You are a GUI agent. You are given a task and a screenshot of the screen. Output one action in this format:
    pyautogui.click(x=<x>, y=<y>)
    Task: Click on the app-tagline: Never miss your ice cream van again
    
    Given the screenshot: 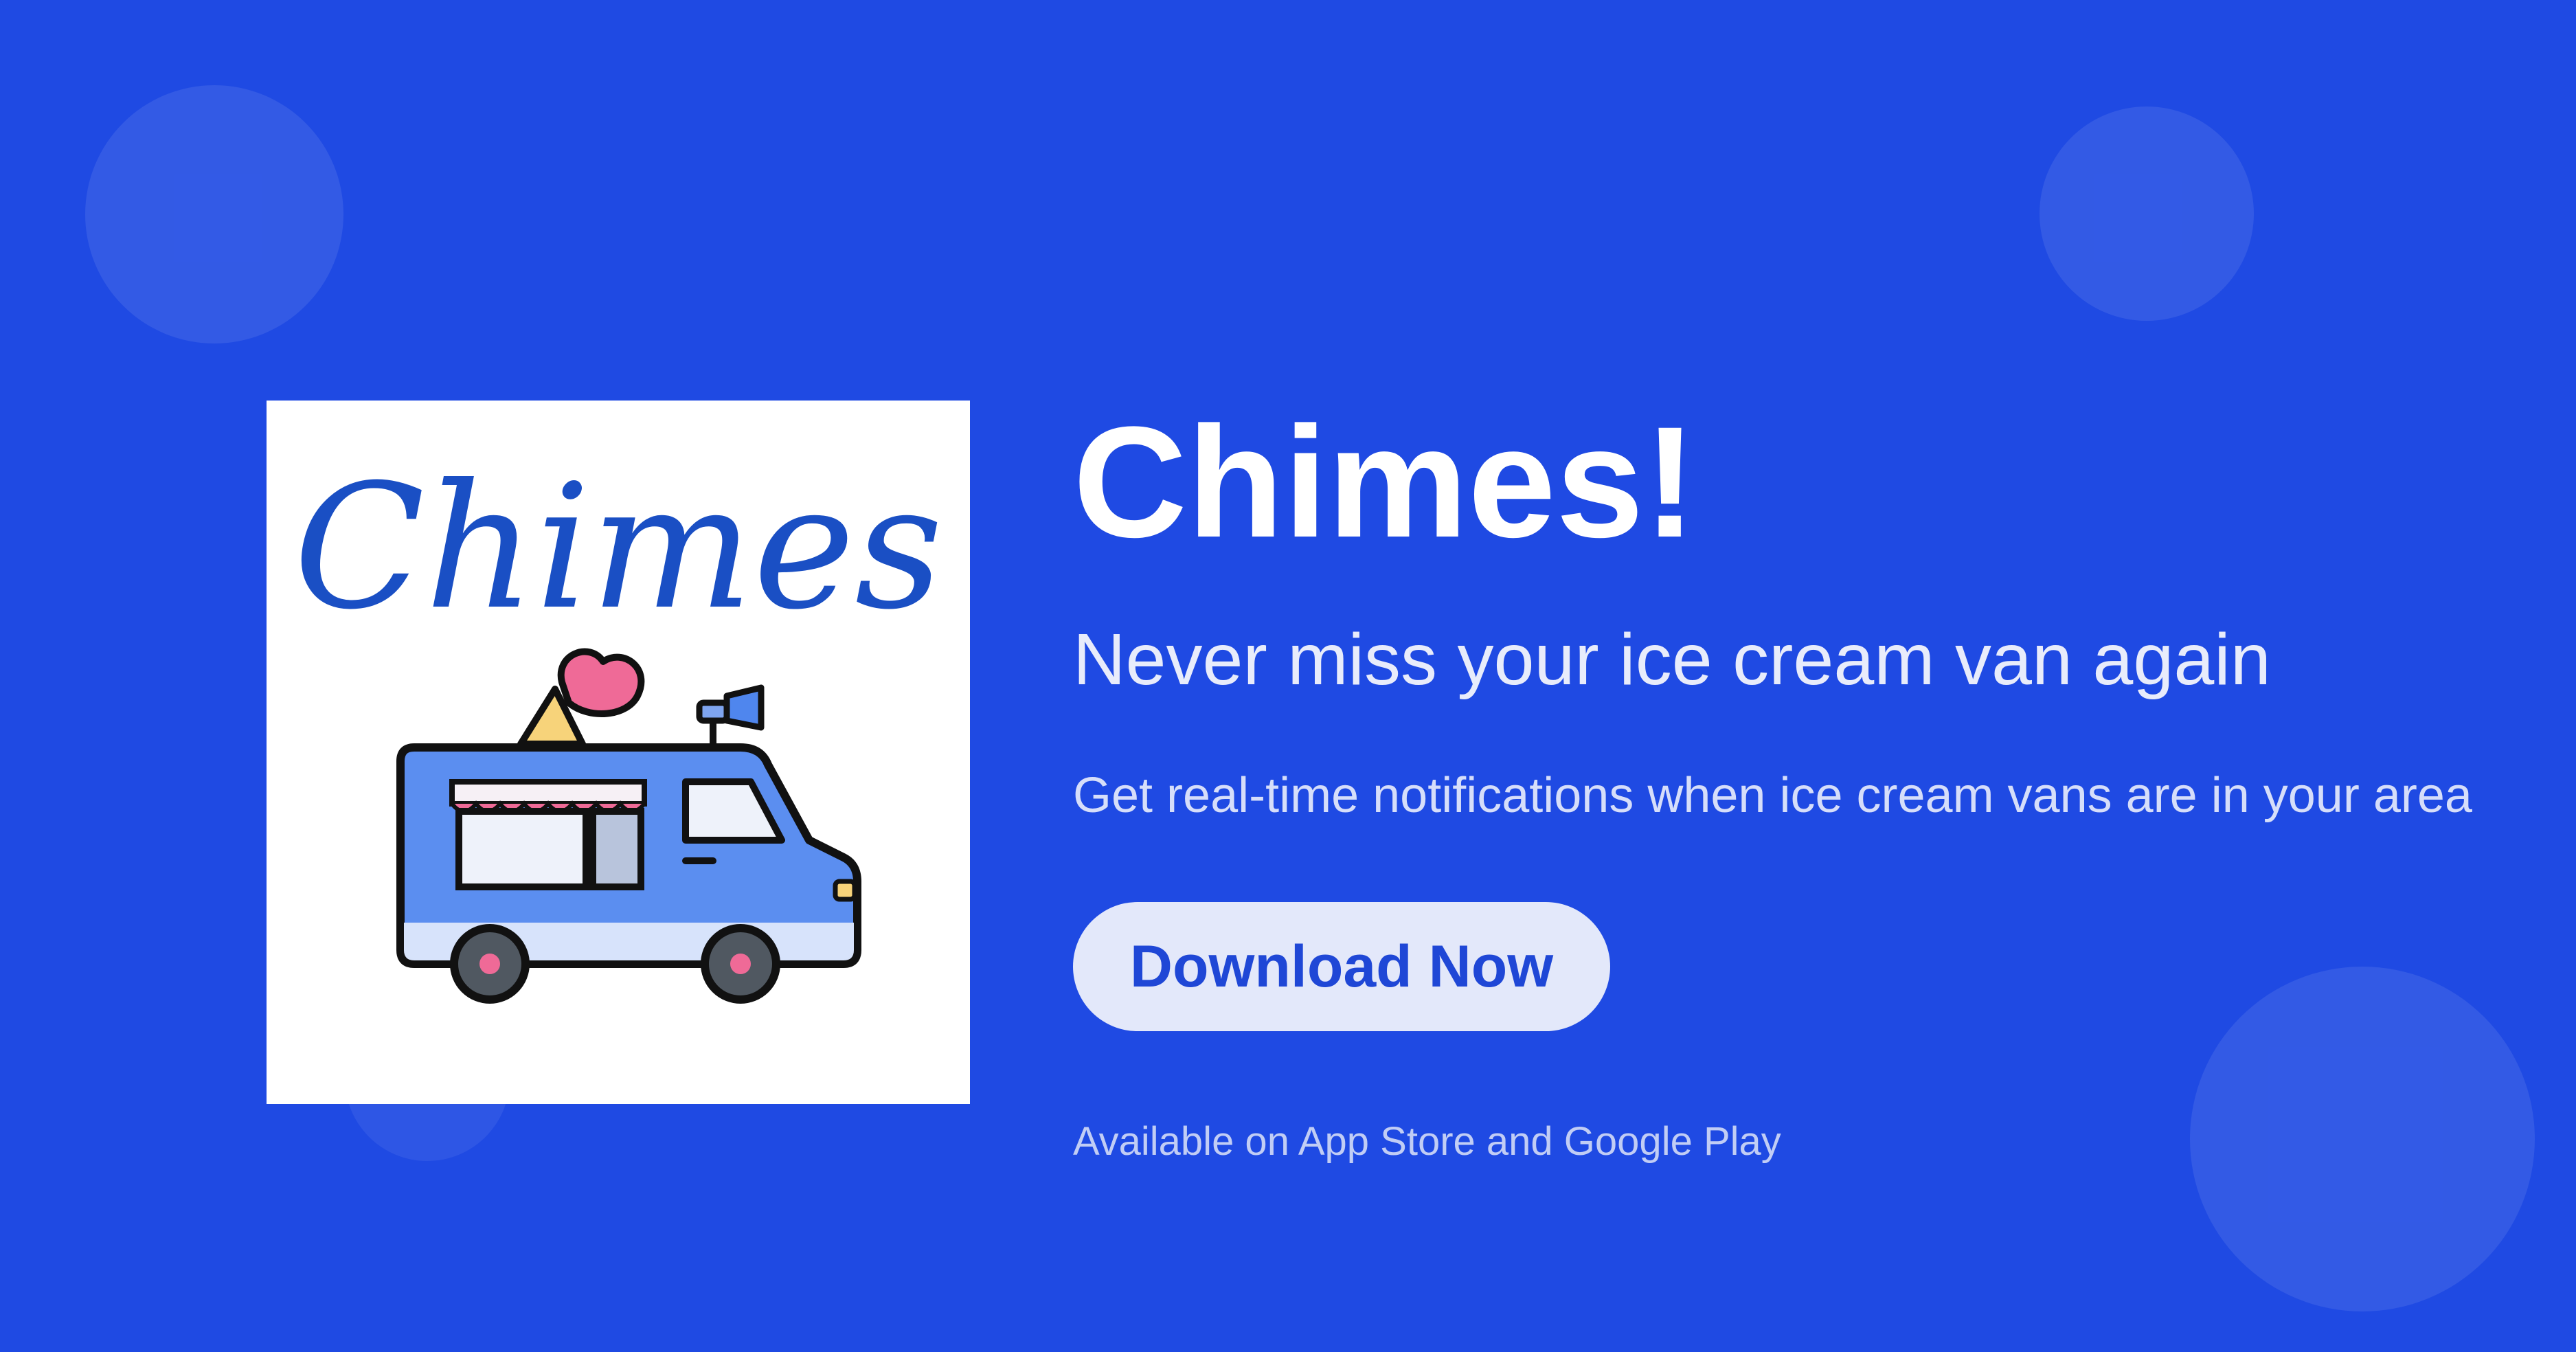 What is the action you would take?
    pyautogui.click(x=1672, y=659)
    